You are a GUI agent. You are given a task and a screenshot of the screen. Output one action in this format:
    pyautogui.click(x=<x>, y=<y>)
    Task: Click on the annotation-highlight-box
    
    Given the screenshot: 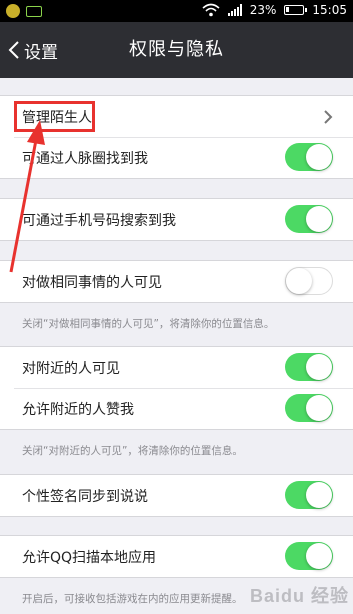 What is the action you would take?
    pyautogui.click(x=54, y=116)
    